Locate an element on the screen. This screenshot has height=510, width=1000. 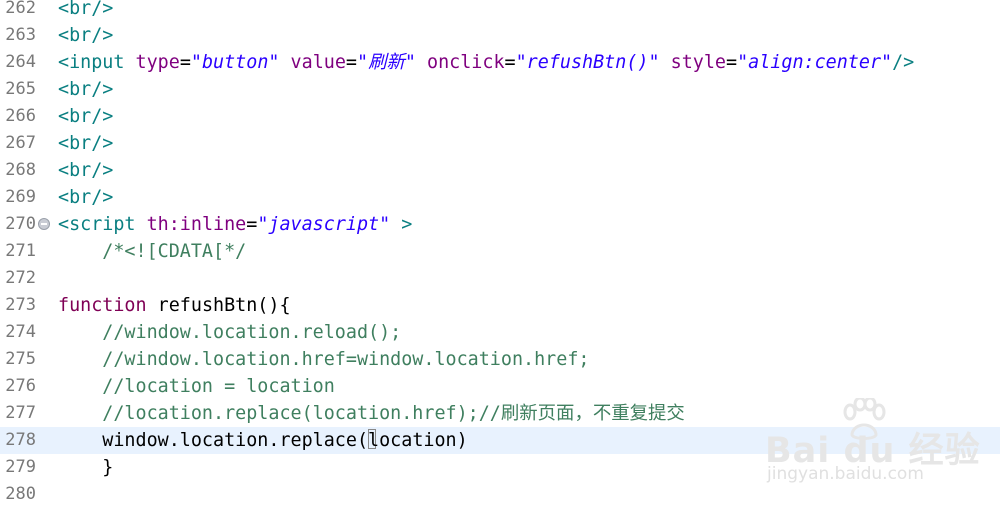
code-text: //window.location.reload(); is located at coordinates (229, 332).